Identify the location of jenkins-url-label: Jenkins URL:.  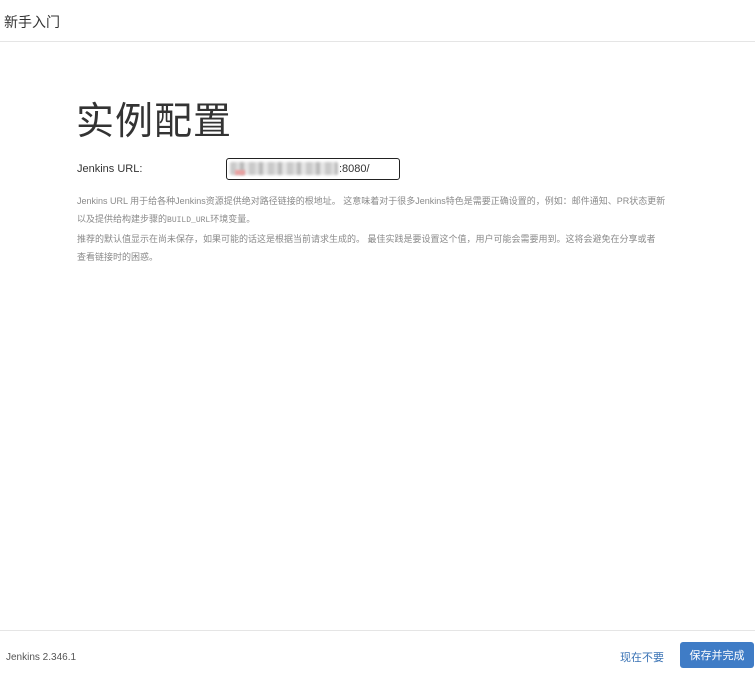
(110, 169).